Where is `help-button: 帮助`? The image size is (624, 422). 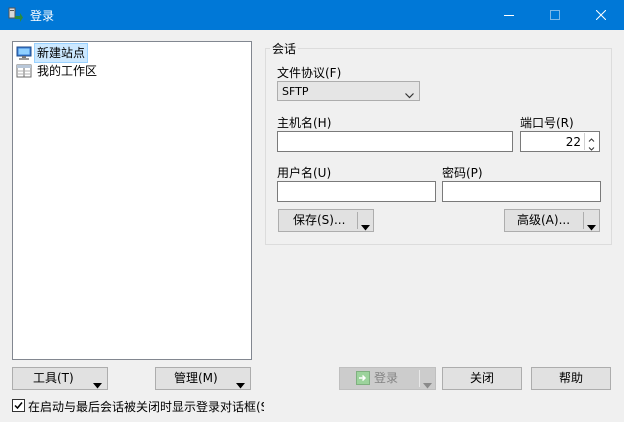
help-button: 帮助 is located at coordinates (571, 378).